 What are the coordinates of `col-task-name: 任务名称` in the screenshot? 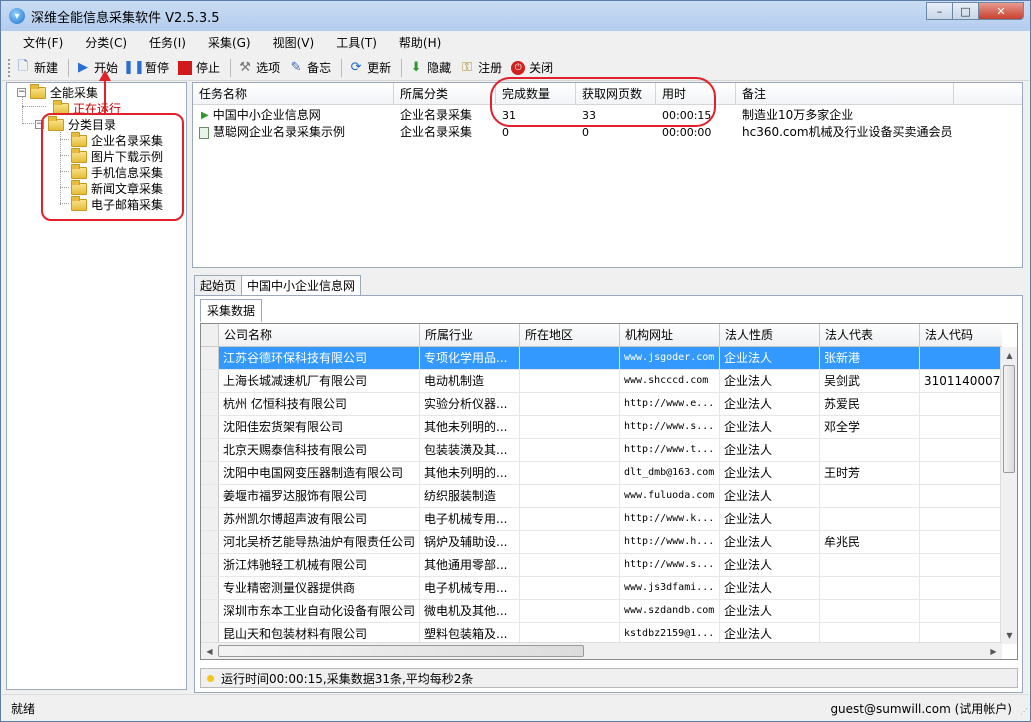 It's located at (293, 93).